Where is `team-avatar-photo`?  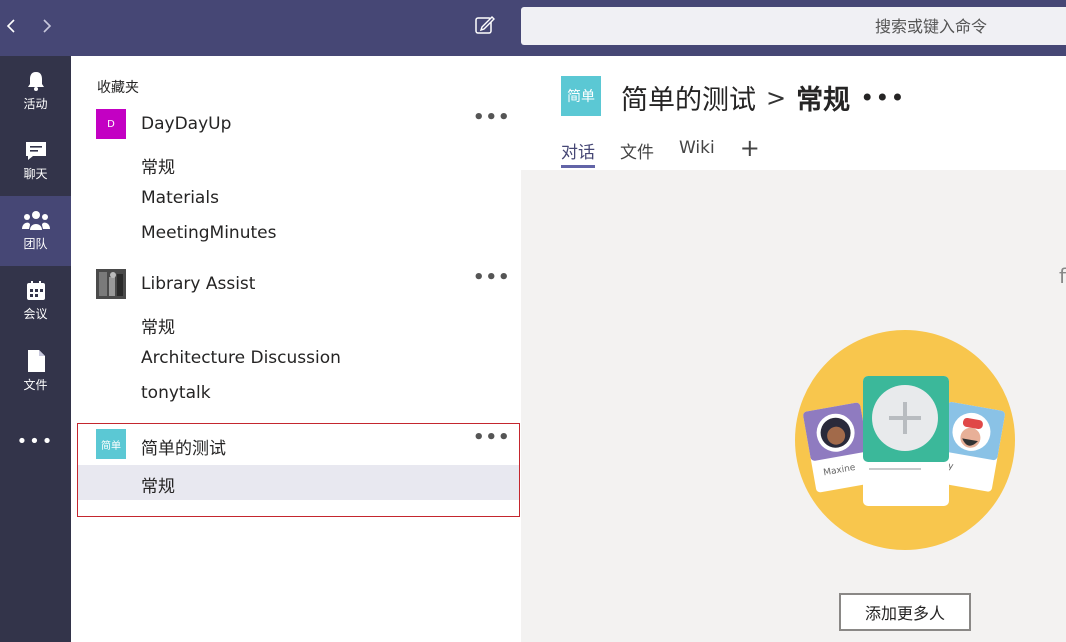 team-avatar-photo is located at coordinates (111, 284).